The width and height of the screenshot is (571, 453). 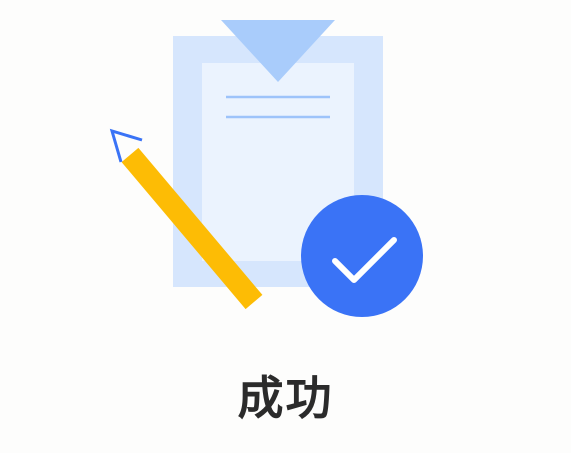 What do you see at coordinates (285, 398) in the screenshot?
I see `status-title: 成功` at bounding box center [285, 398].